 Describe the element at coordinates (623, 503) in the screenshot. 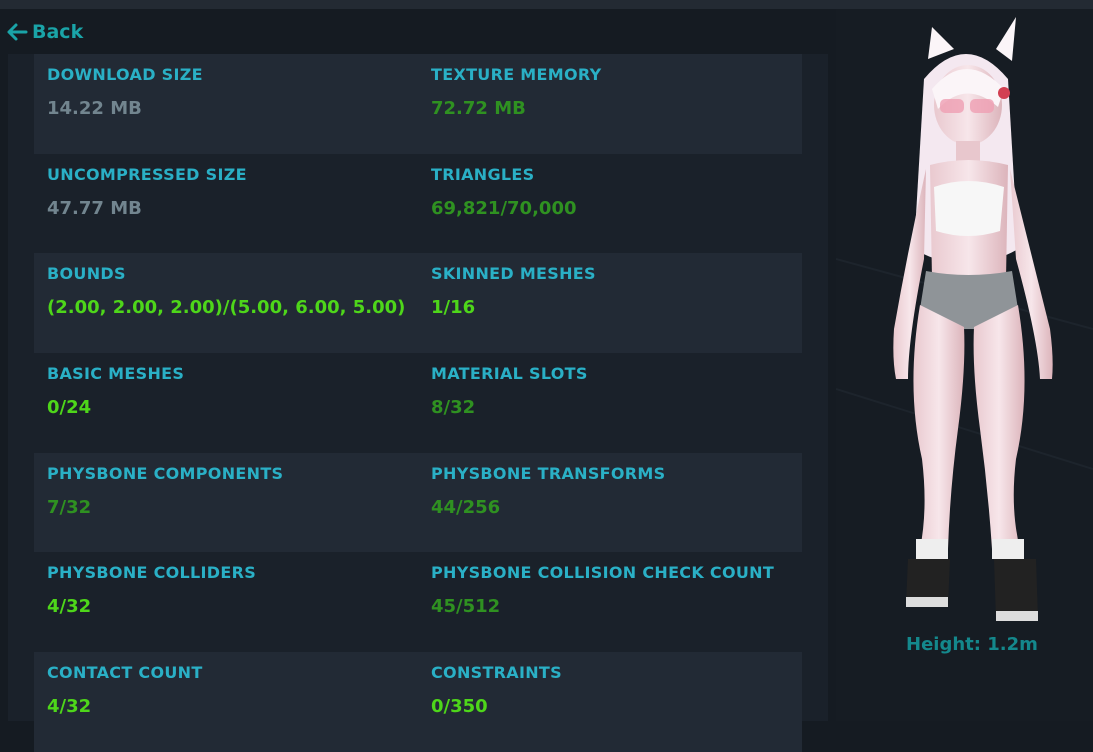

I see `stat-physbone-transforms: PHYSBONE TRANSFORMS 44/256` at that location.